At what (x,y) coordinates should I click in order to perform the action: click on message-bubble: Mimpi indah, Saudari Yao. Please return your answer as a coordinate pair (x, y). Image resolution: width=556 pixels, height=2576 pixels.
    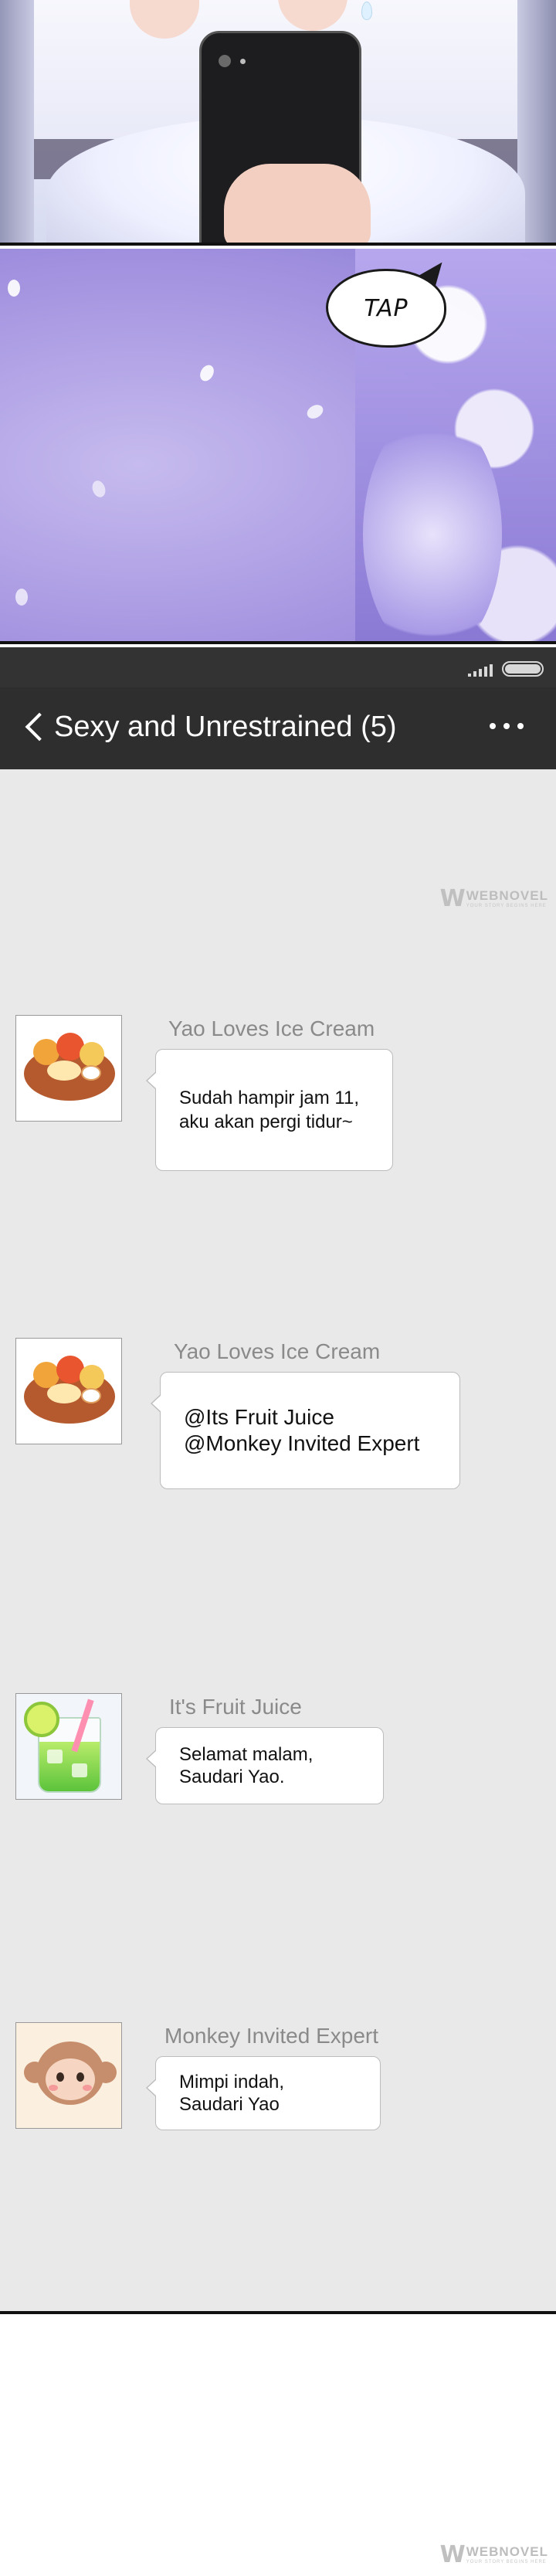
    Looking at the image, I should click on (263, 2093).